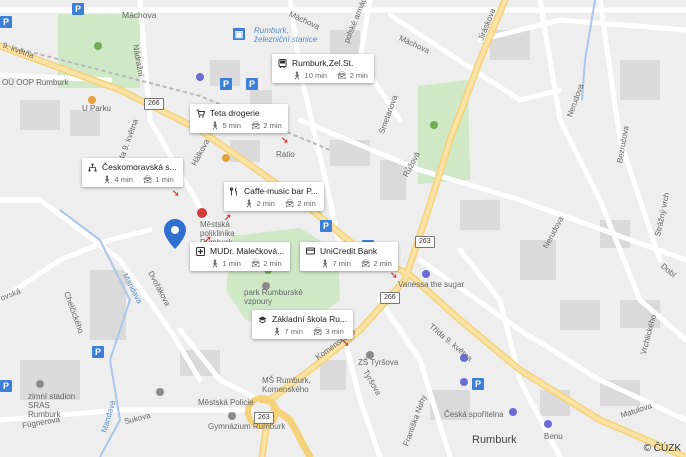  I want to click on place-label: Rumburk, železniční stanice, so click(286, 35).